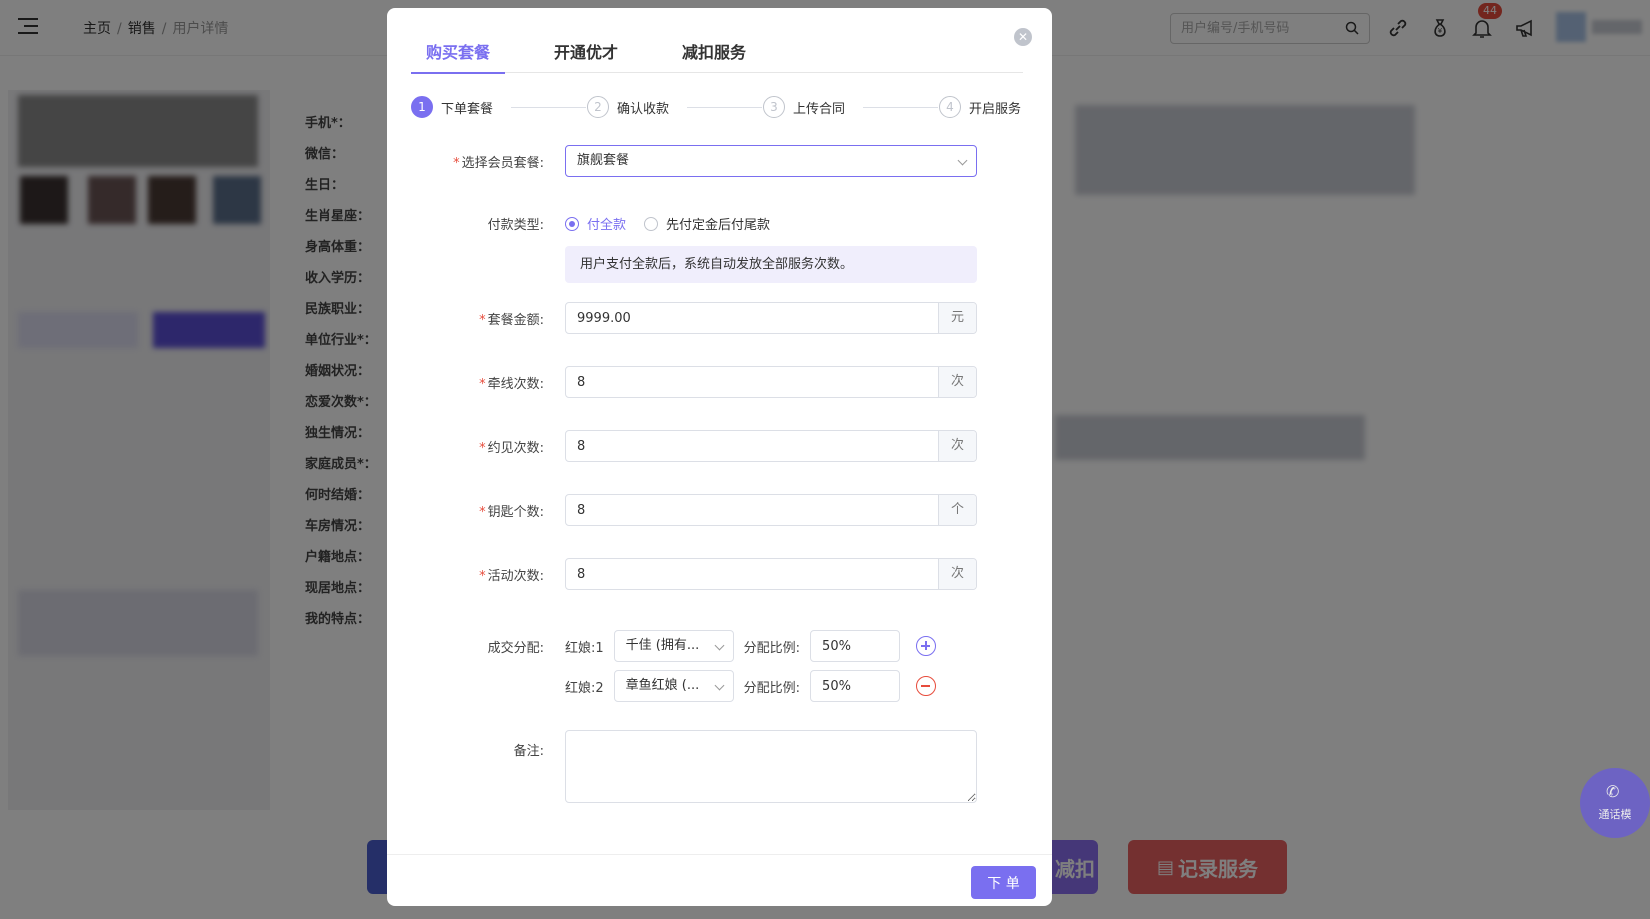 This screenshot has width=1650, height=919. I want to click on match-count-input-group: 次, so click(771, 382).